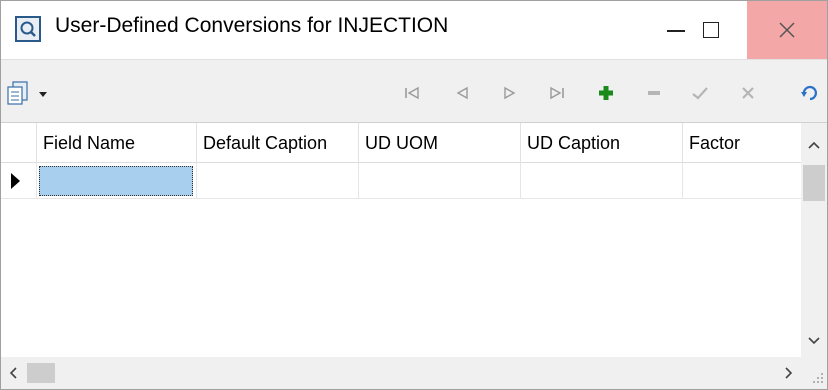 This screenshot has height=390, width=828. What do you see at coordinates (814, 183) in the screenshot?
I see `vertical-scroll-thumb` at bounding box center [814, 183].